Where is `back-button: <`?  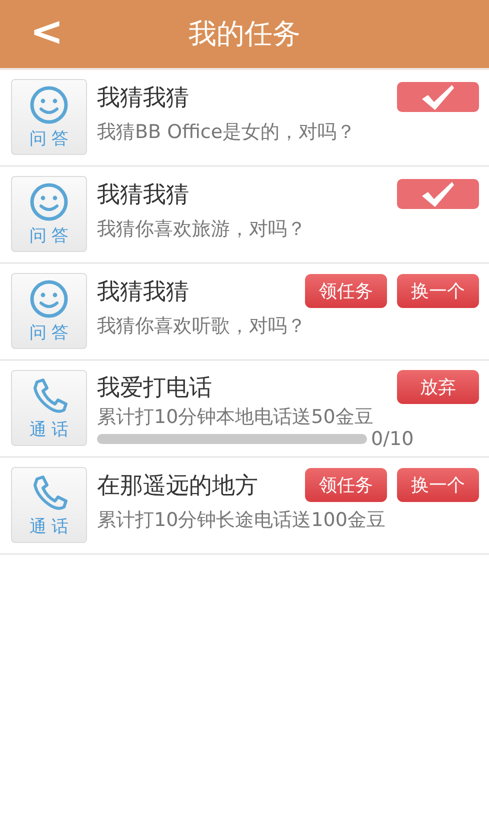 back-button: < is located at coordinates (47, 32).